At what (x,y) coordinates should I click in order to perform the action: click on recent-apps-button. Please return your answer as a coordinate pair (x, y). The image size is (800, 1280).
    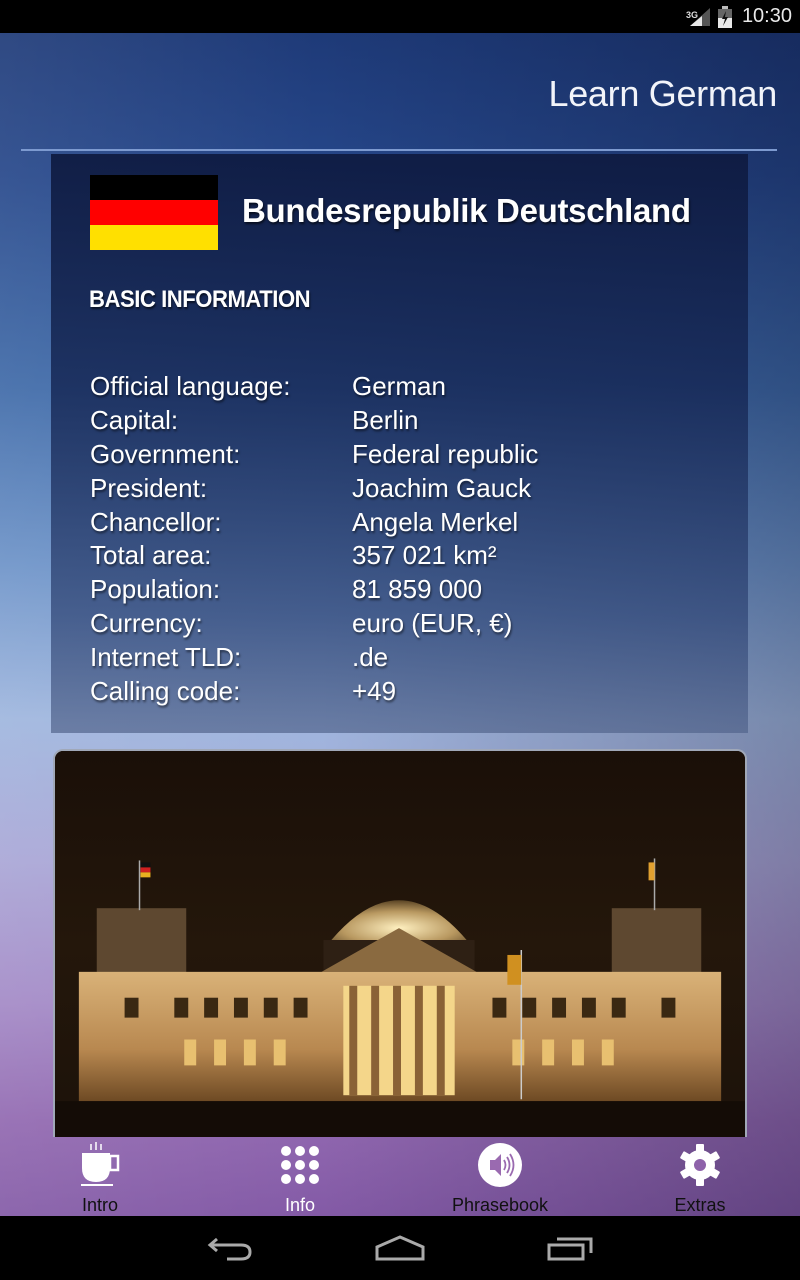
    Looking at the image, I should click on (570, 1248).